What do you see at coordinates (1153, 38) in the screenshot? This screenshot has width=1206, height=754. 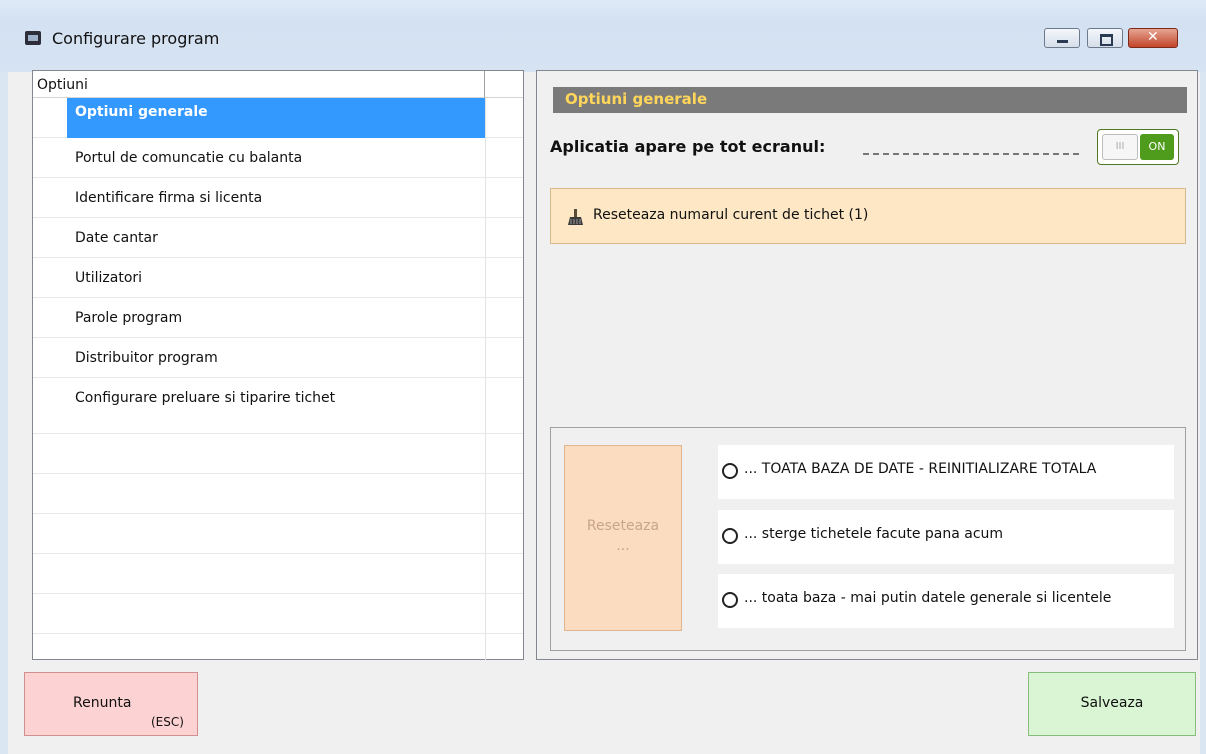 I see `close-button` at bounding box center [1153, 38].